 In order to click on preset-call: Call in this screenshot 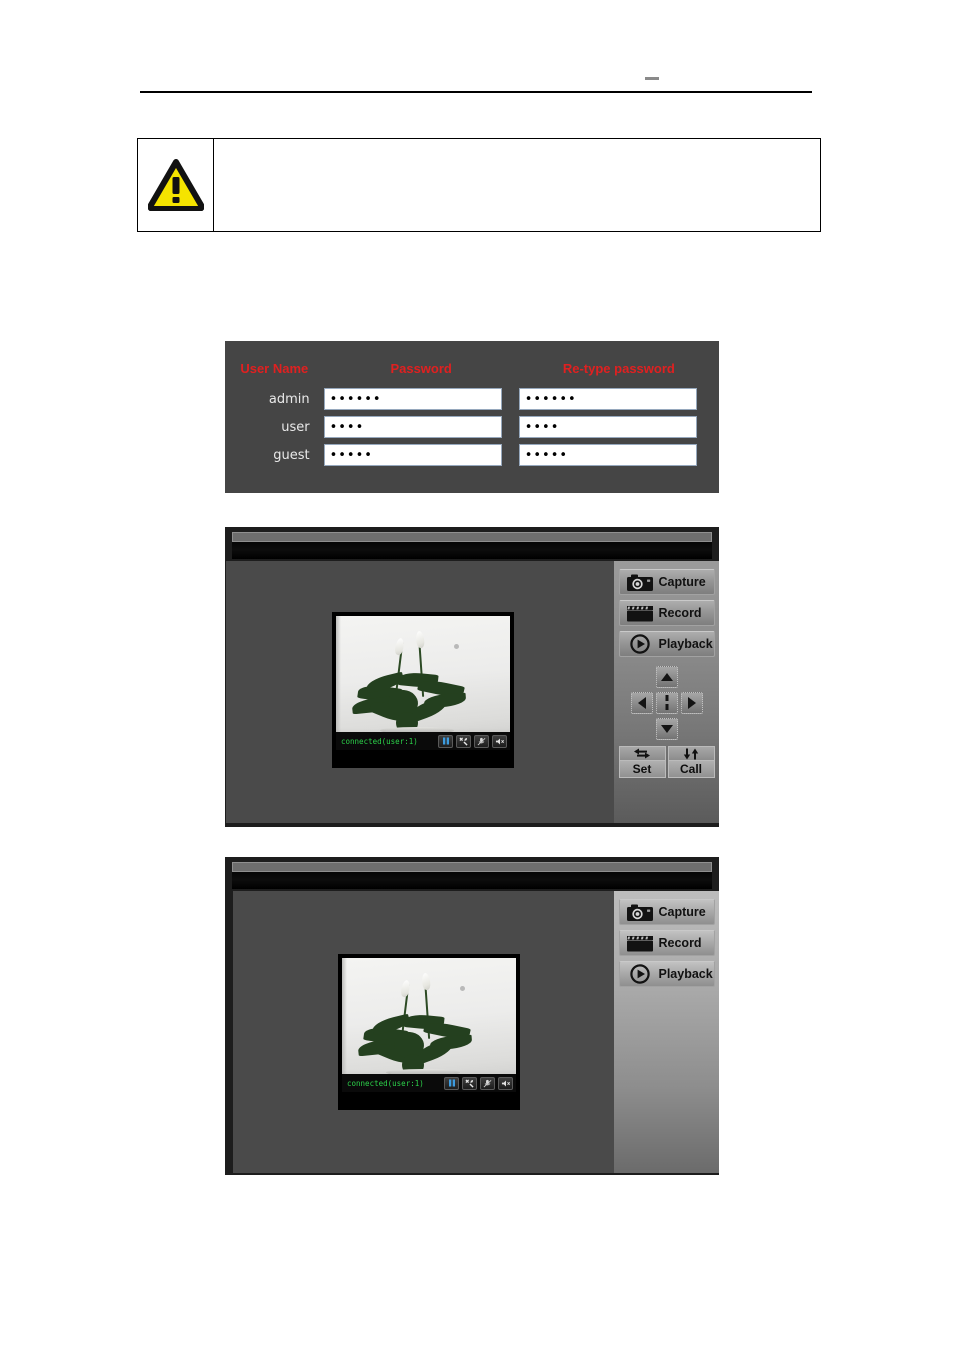, I will do `click(691, 762)`.